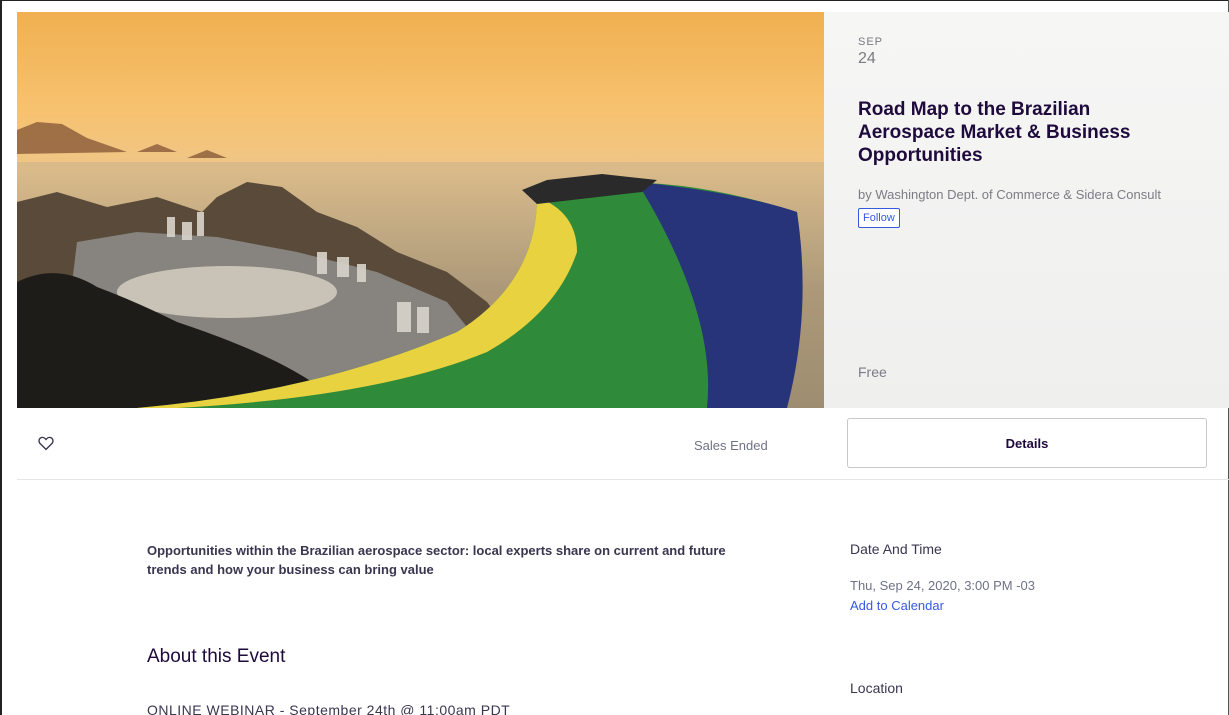 The height and width of the screenshot is (715, 1229). Describe the element at coordinates (871, 42) in the screenshot. I see `event-month: SEP` at that location.